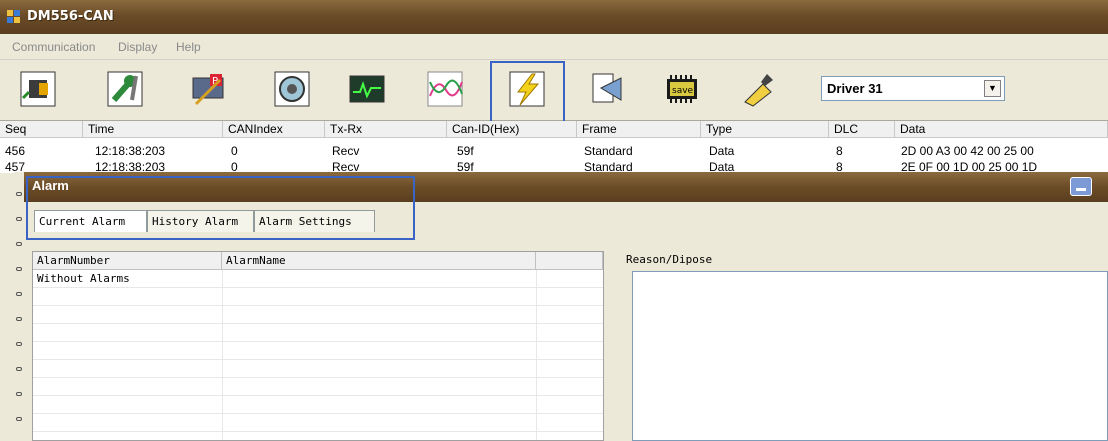  What do you see at coordinates (137, 47) in the screenshot?
I see `menu-display: Display` at bounding box center [137, 47].